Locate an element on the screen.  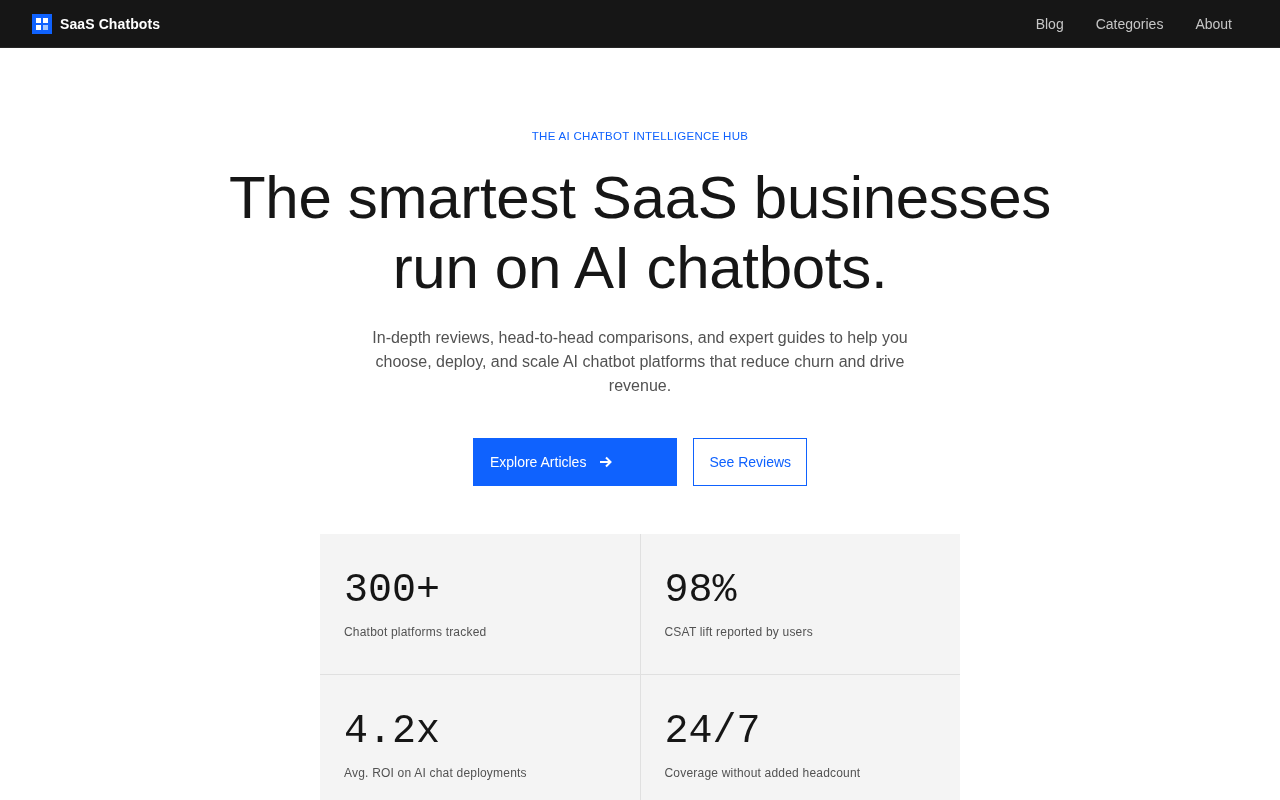
stat-value: 98% is located at coordinates (701, 591).